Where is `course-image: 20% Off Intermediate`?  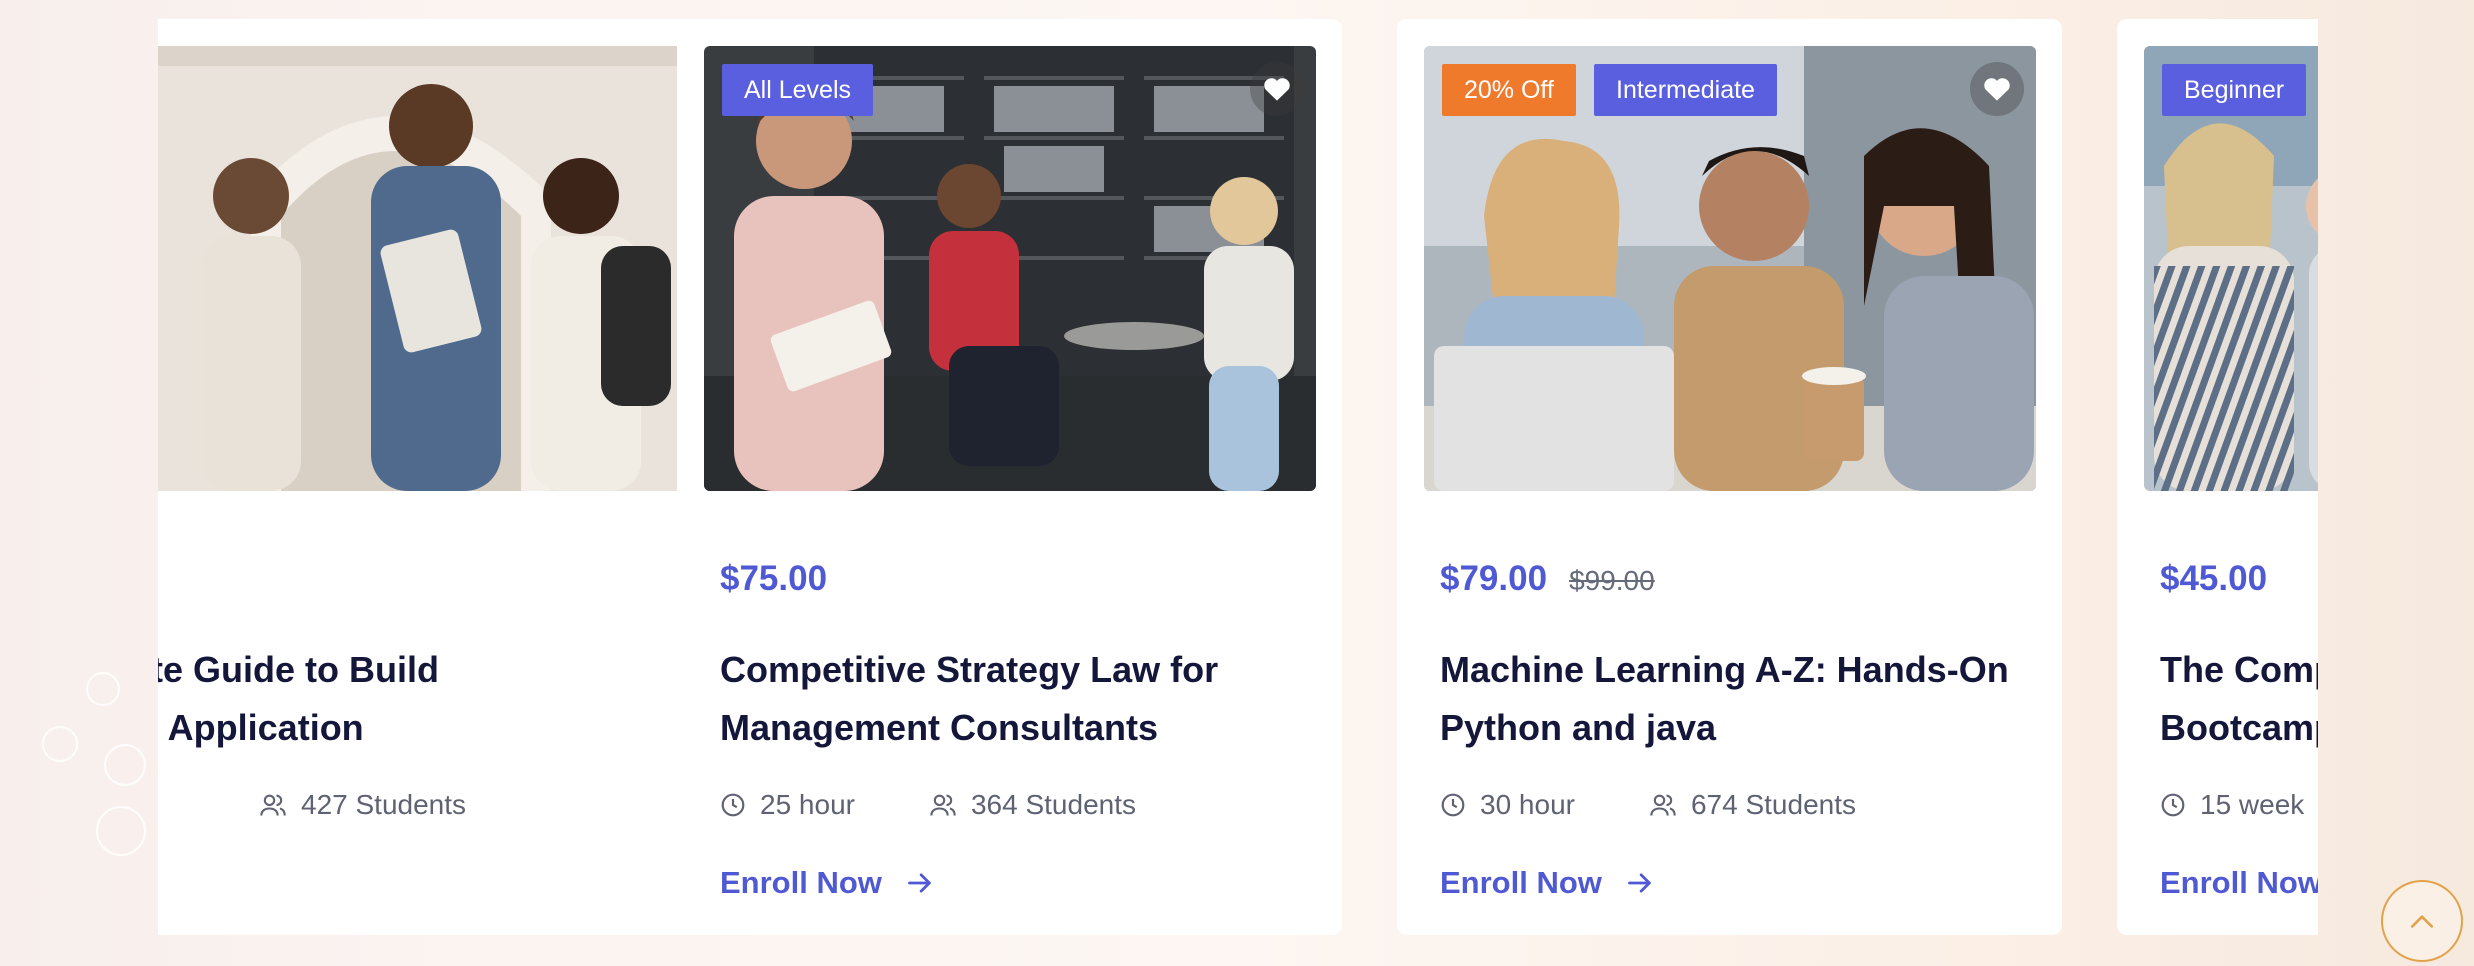
course-image: 20% Off Intermediate is located at coordinates (1730, 268).